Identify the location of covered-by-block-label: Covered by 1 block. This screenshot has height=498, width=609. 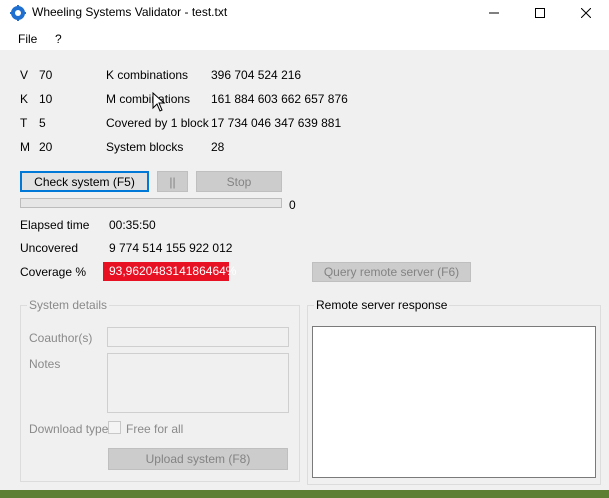
(157, 123).